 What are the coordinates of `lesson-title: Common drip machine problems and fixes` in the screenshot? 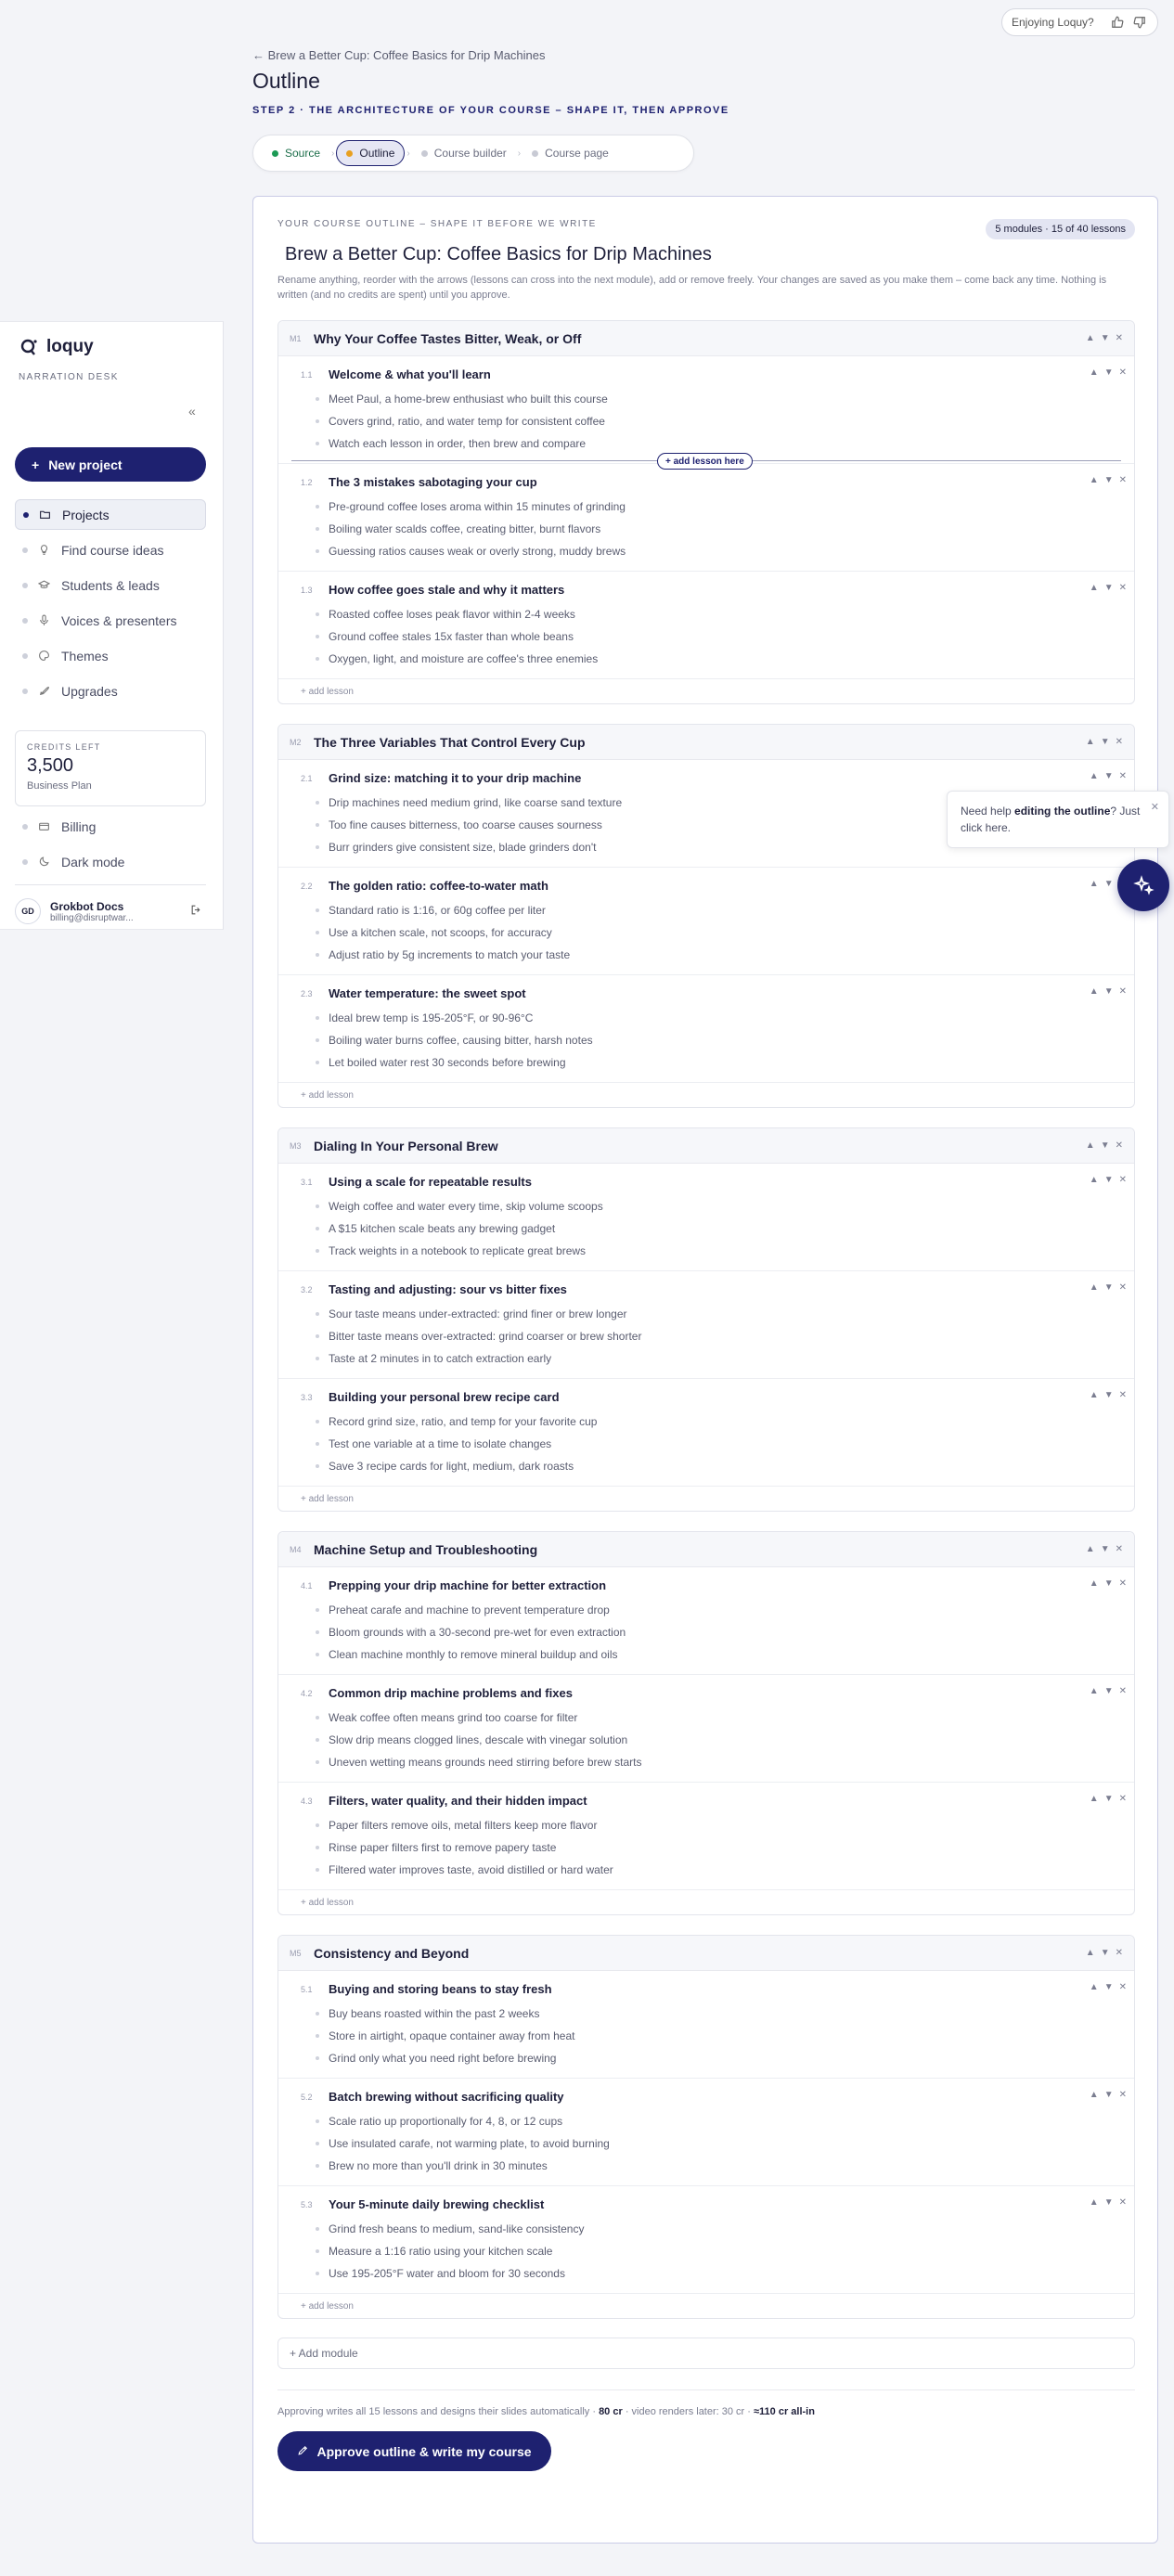 It's located at (451, 1693).